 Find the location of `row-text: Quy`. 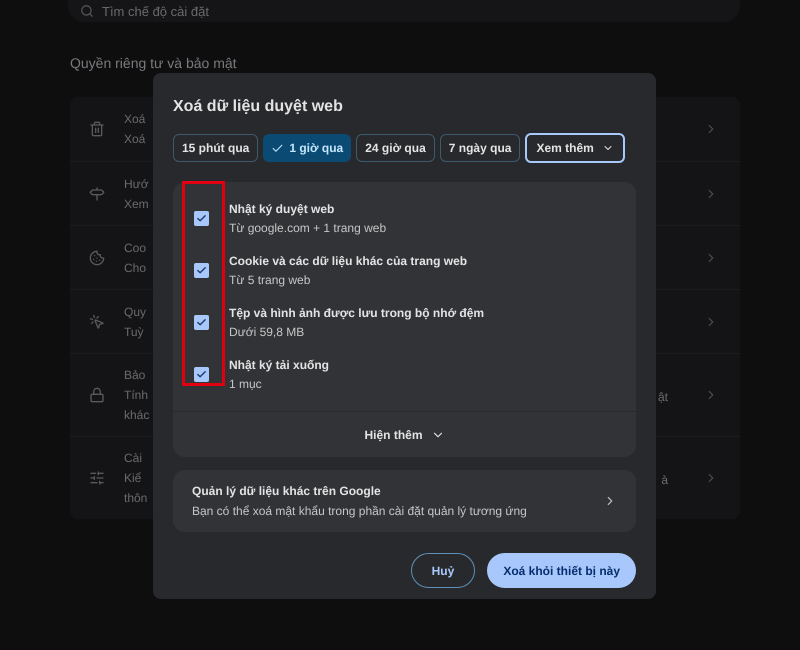

row-text: Quy is located at coordinates (135, 312).